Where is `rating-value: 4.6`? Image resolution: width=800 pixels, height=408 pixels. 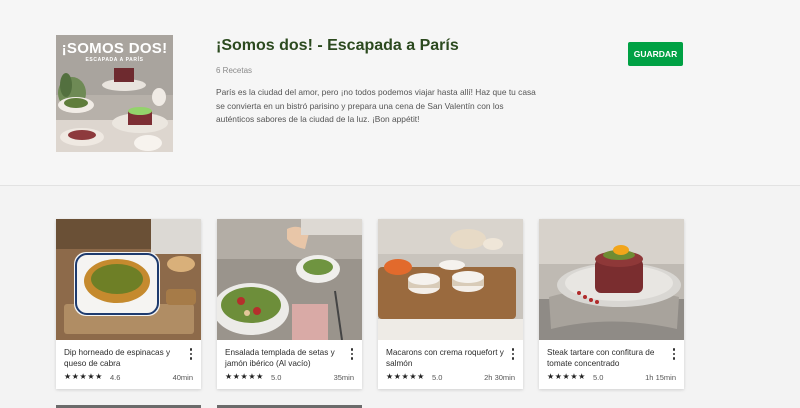 rating-value: 4.6 is located at coordinates (115, 377).